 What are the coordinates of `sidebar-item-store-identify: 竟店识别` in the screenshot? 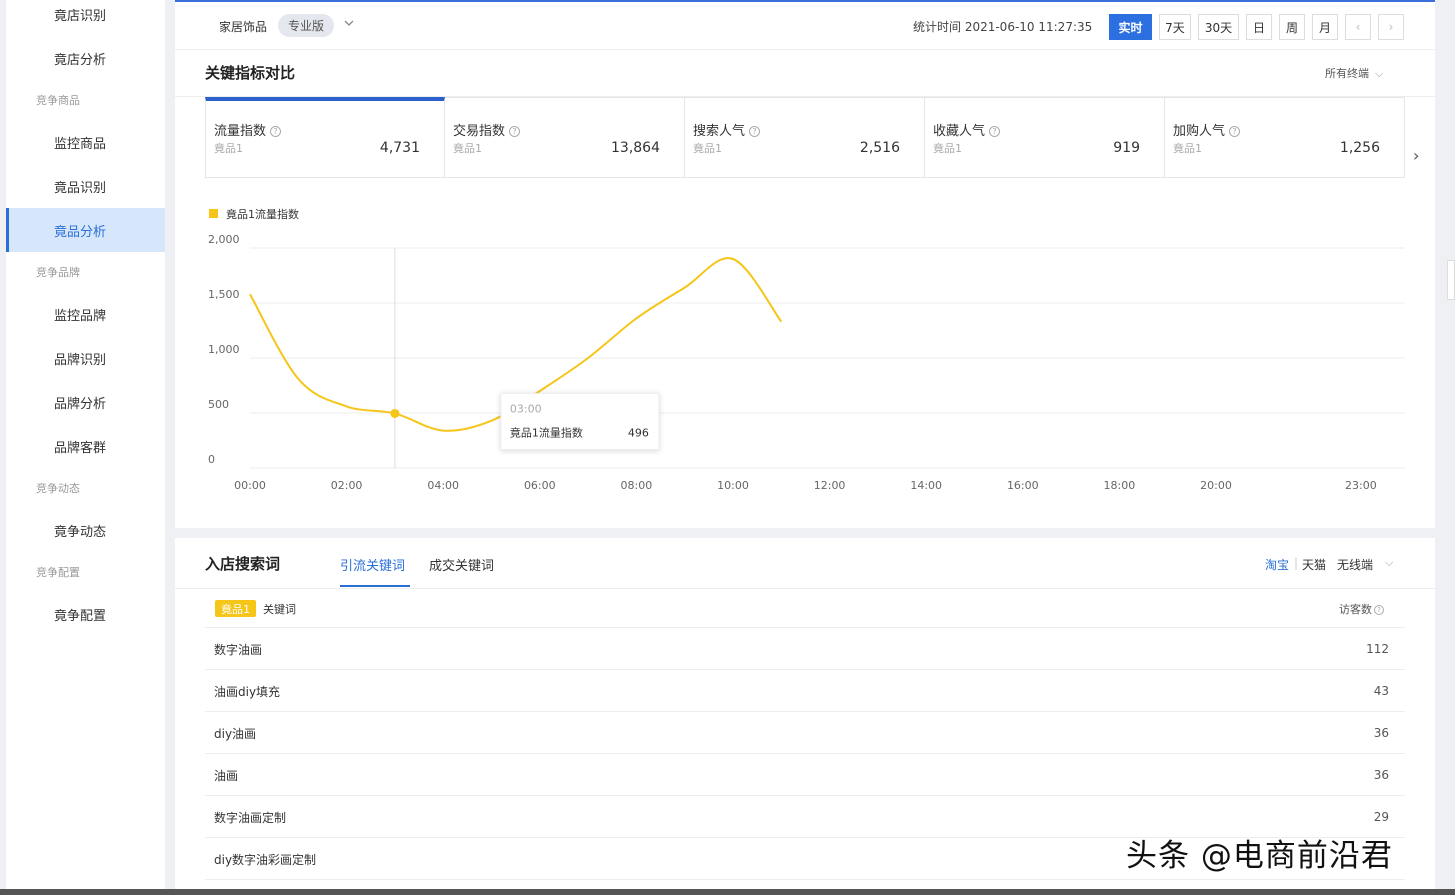 It's located at (85, 18).